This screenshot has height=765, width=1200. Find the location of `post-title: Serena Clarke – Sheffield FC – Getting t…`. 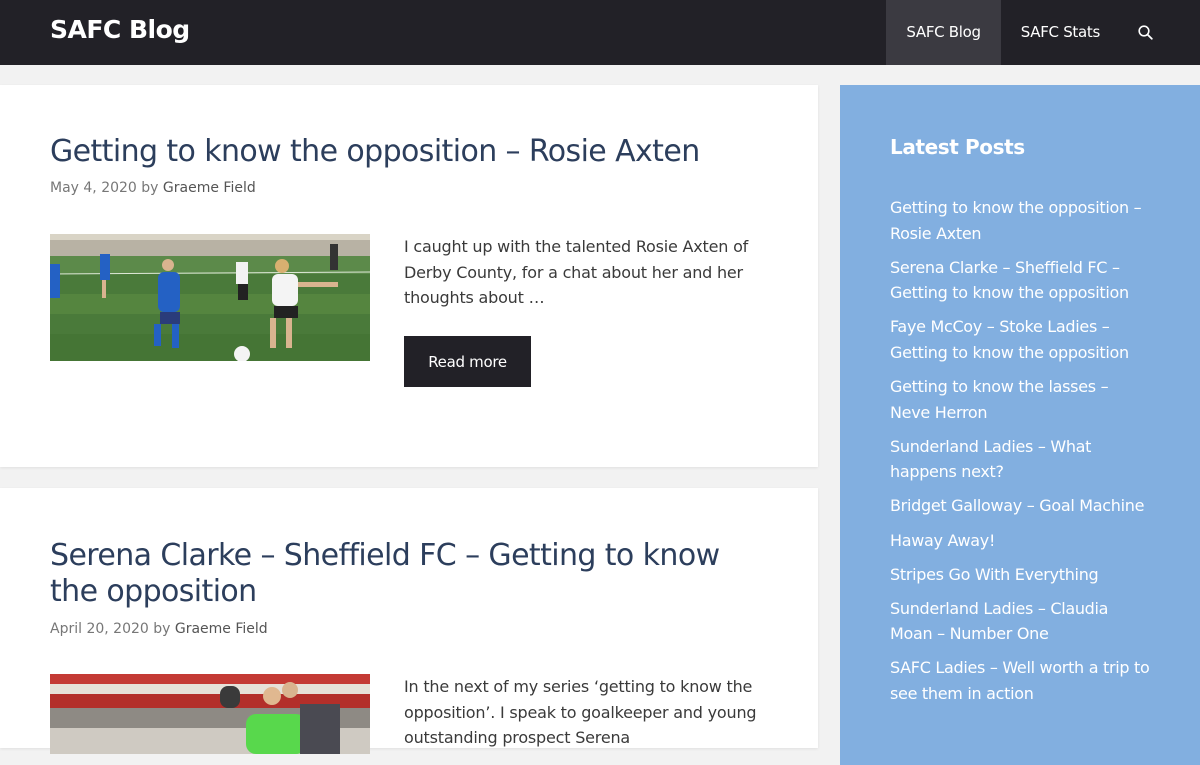

post-title: Serena Clarke – Sheffield FC – Getting t… is located at coordinates (400, 574).